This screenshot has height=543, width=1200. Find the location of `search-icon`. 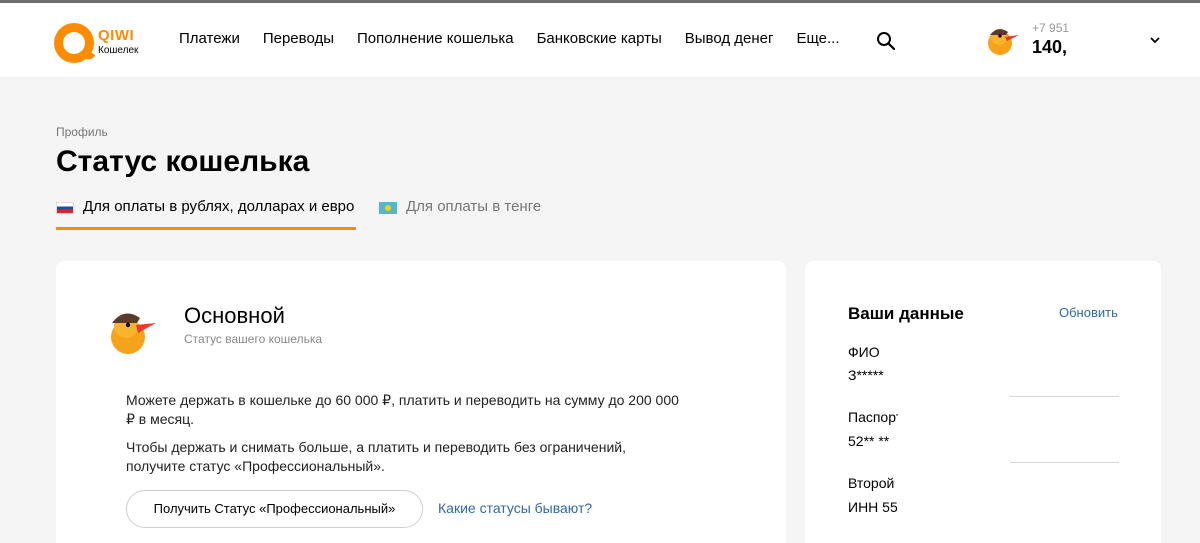

search-icon is located at coordinates (886, 41).